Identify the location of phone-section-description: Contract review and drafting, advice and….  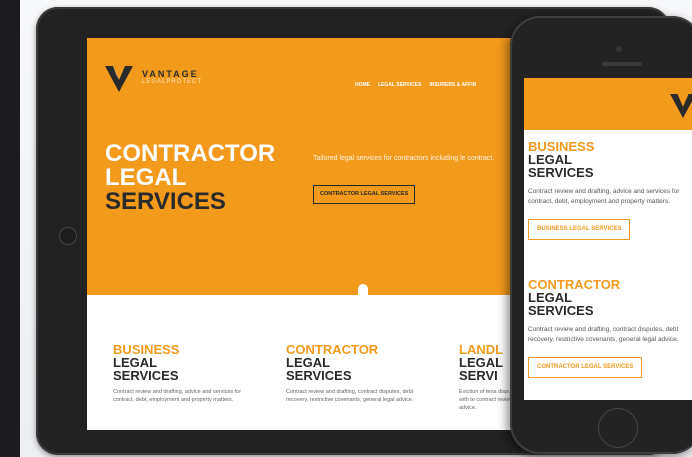
(604, 196).